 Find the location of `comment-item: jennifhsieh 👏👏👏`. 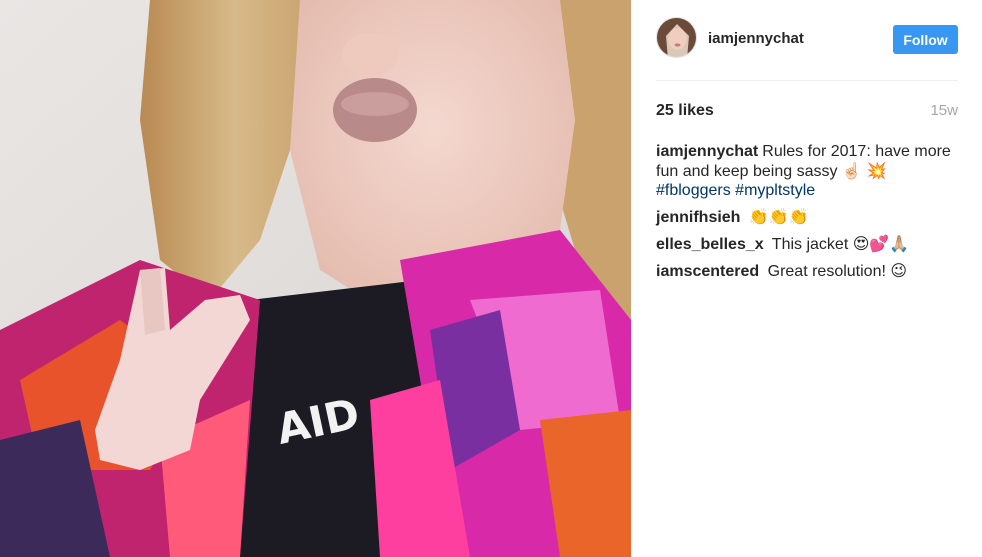

comment-item: jennifhsieh 👏👏👏 is located at coordinates (807, 217).